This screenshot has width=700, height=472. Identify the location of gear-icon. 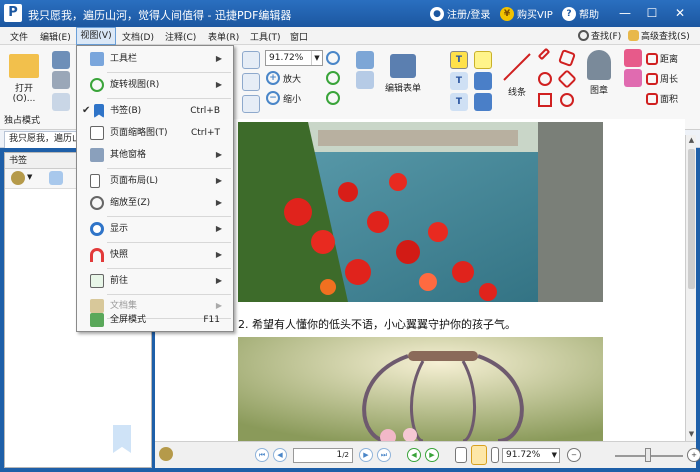
(18, 178).